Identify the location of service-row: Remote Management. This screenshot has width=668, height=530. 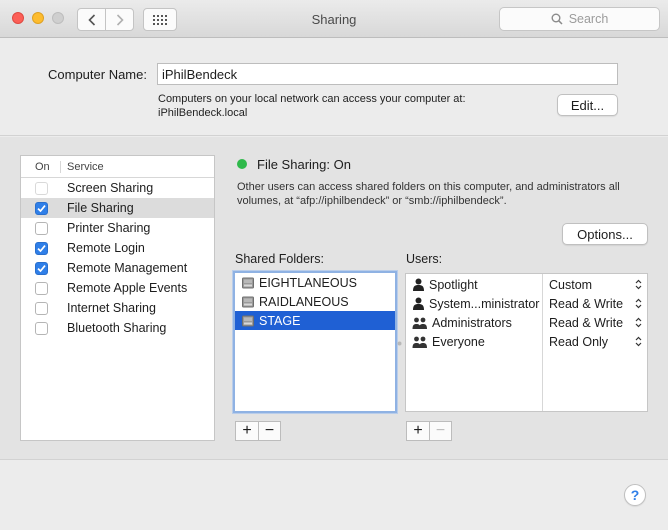
(117, 268).